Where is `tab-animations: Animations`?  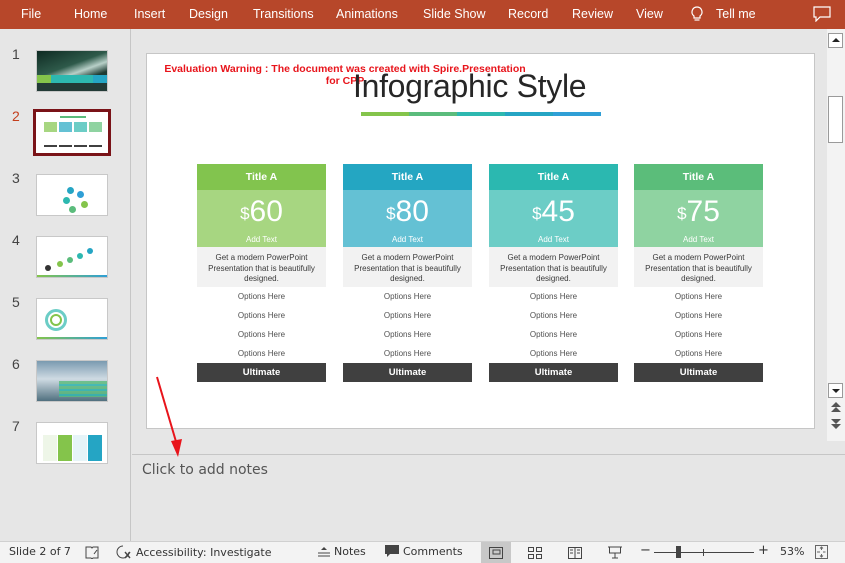 tab-animations: Animations is located at coordinates (367, 14).